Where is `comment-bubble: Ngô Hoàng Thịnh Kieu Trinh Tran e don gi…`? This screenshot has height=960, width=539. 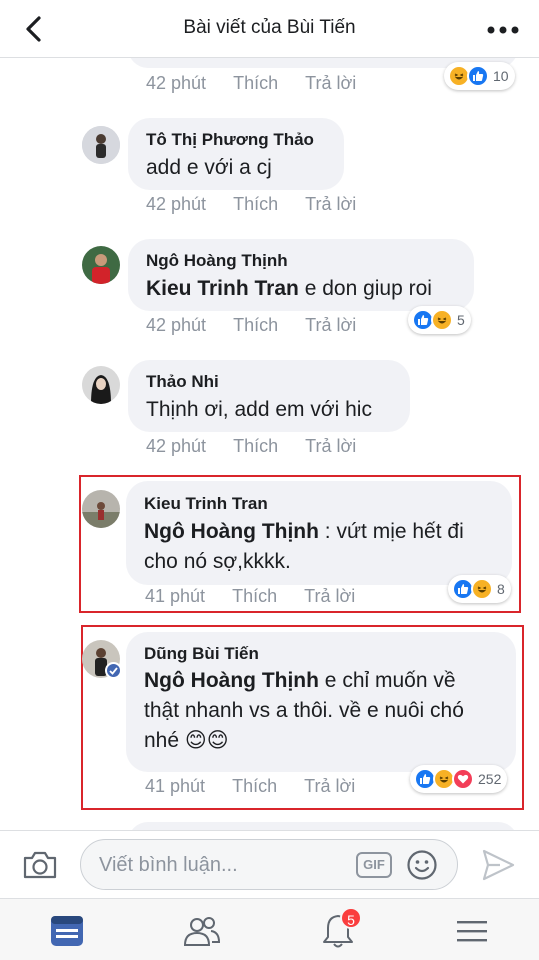 comment-bubble: Ngô Hoàng Thịnh Kieu Trinh Tran e don gi… is located at coordinates (301, 275).